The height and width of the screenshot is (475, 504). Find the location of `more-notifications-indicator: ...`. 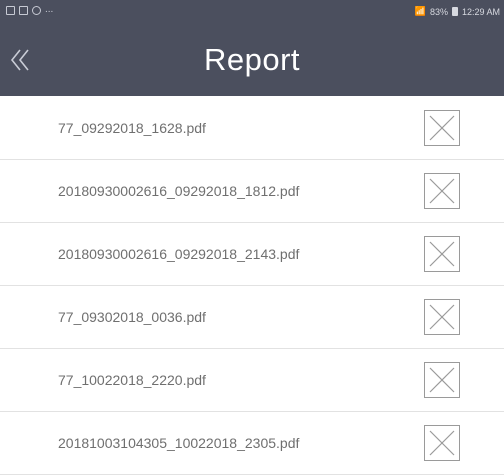

more-notifications-indicator: ... is located at coordinates (49, 9).